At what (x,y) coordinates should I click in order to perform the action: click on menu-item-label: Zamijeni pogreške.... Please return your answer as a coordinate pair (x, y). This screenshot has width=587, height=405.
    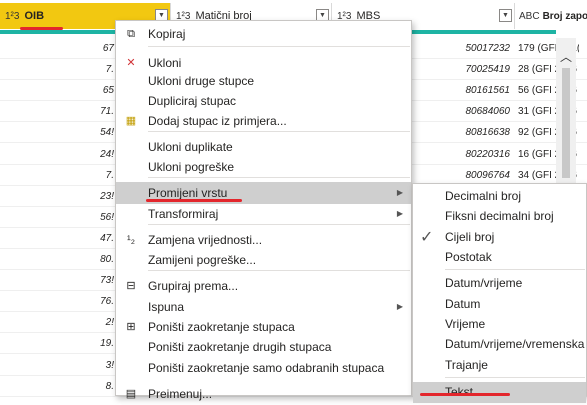
    Looking at the image, I should click on (202, 260).